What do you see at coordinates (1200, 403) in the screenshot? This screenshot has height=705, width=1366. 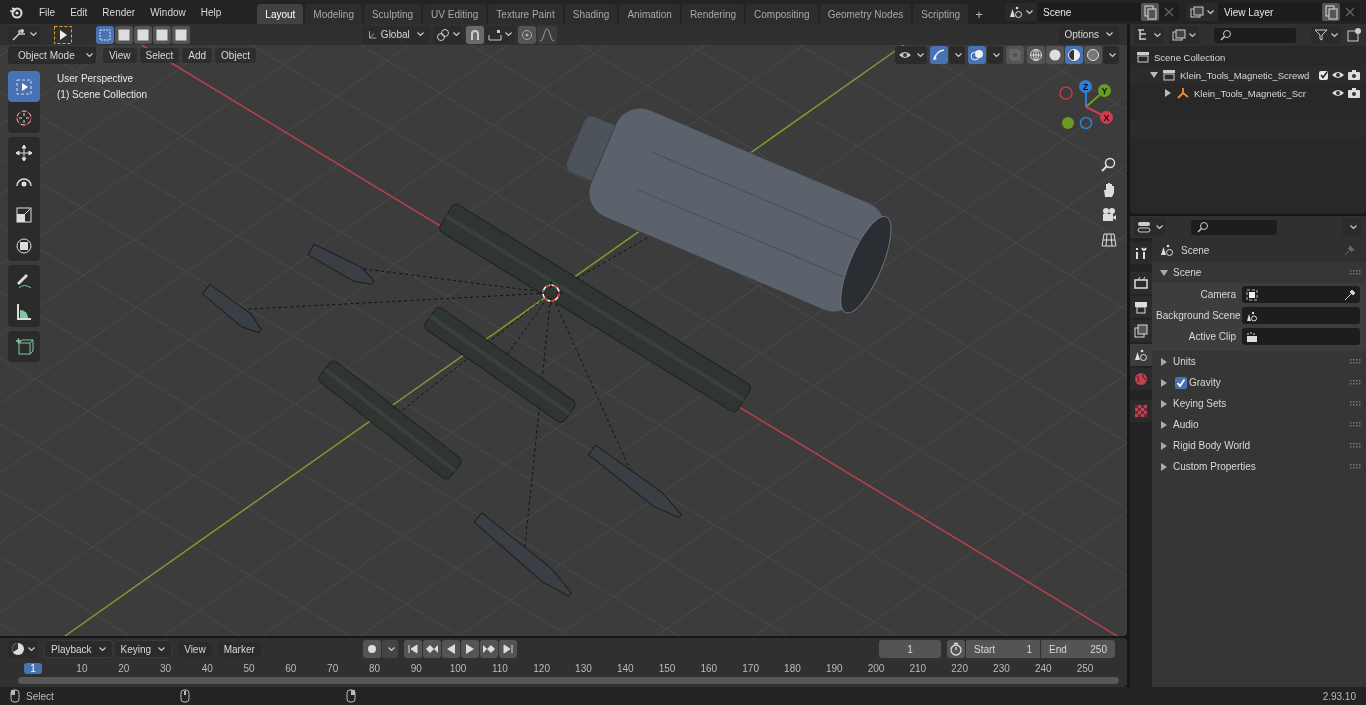 I see `panel-title: Keying Sets` at bounding box center [1200, 403].